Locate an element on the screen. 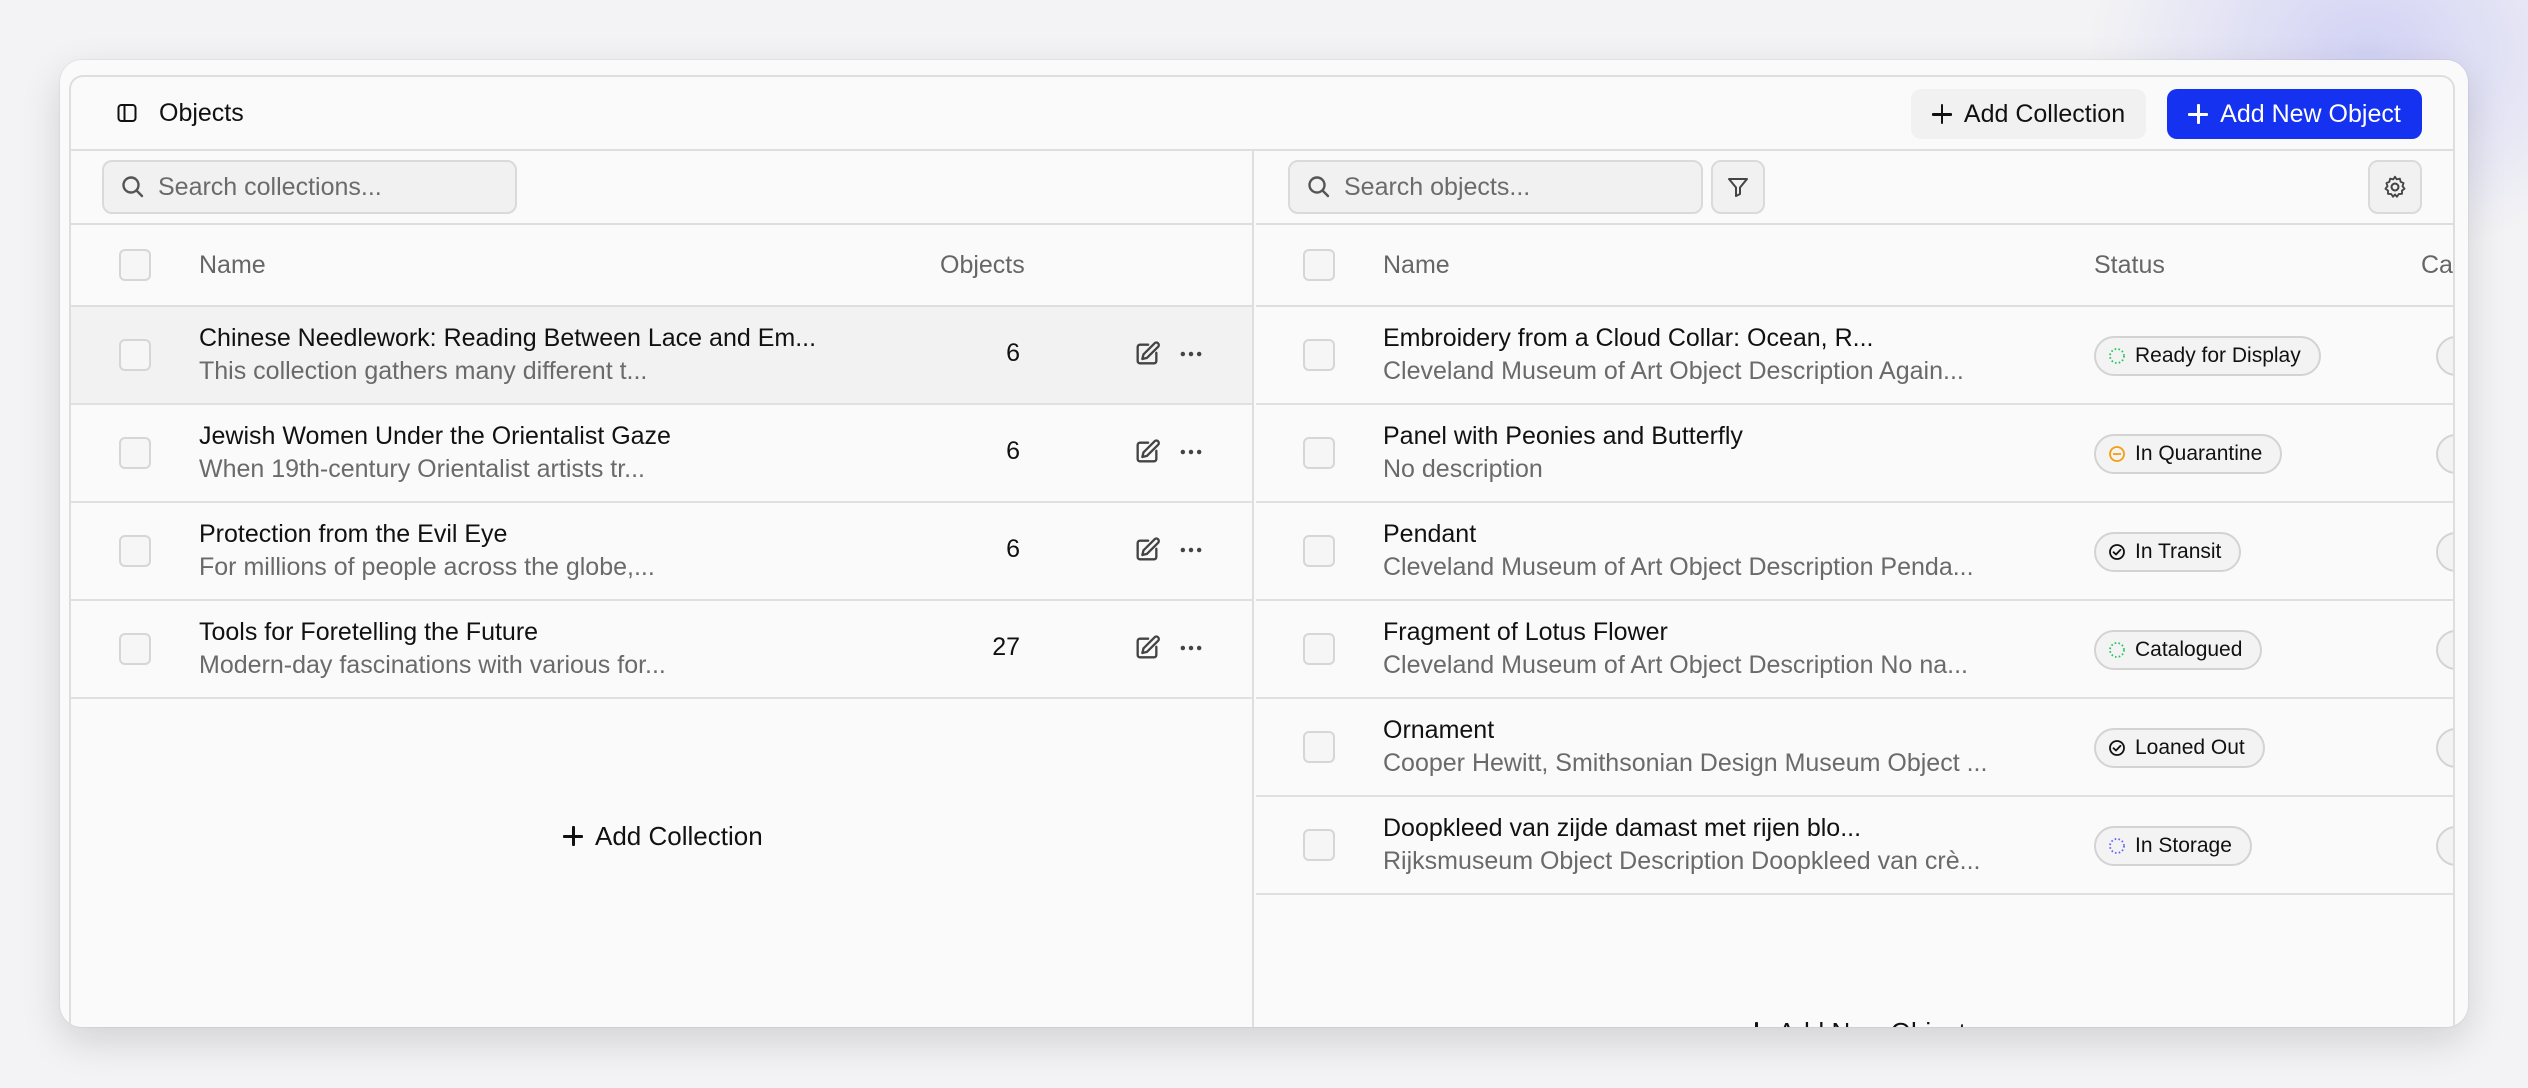  status-label: In Storage is located at coordinates (2183, 845).